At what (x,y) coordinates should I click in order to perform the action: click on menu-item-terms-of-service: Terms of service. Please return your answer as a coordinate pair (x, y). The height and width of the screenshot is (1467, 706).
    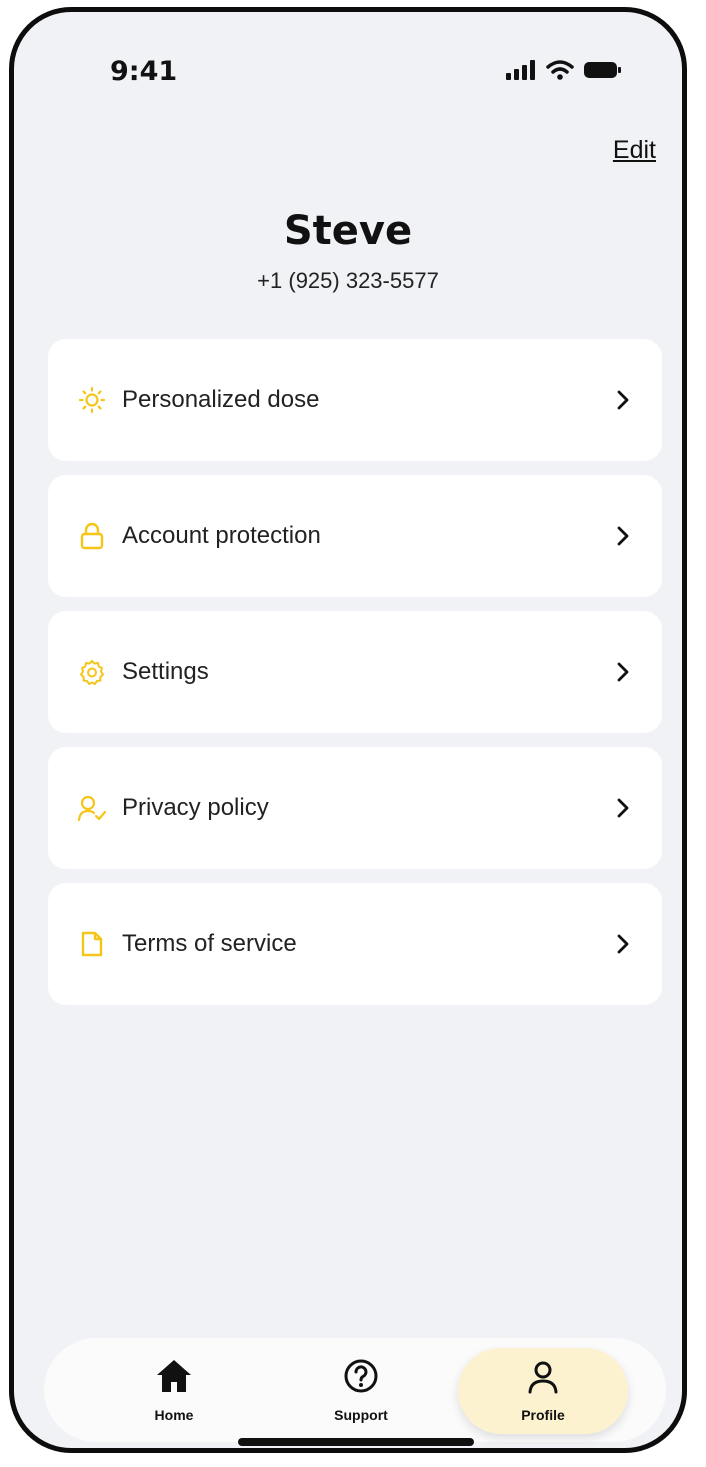
    Looking at the image, I should click on (355, 944).